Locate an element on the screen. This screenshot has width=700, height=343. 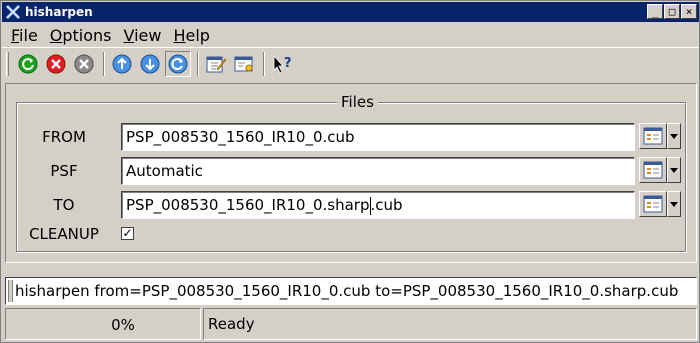
to-dropdown-button is located at coordinates (674, 204).